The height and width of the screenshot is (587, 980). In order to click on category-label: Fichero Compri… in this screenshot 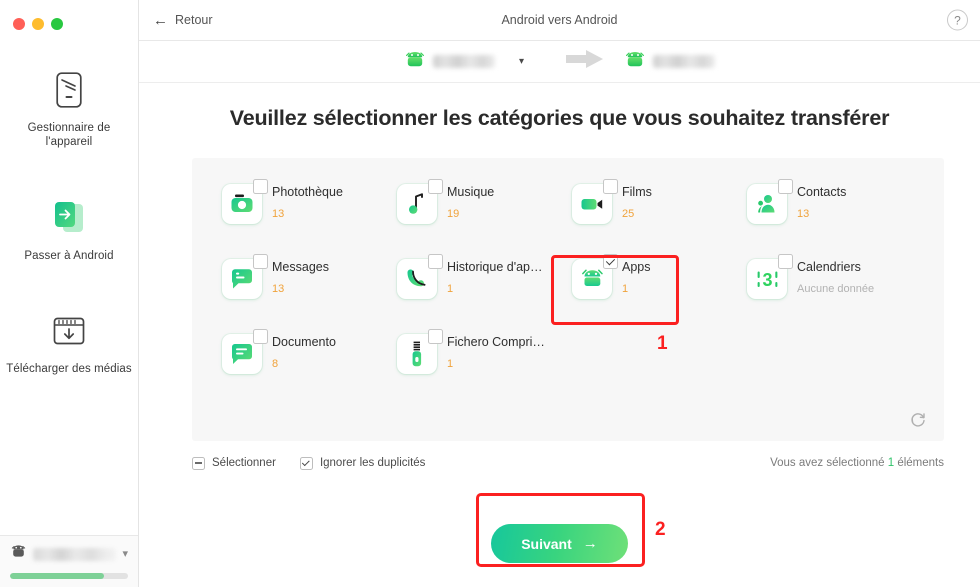, I will do `click(496, 342)`.